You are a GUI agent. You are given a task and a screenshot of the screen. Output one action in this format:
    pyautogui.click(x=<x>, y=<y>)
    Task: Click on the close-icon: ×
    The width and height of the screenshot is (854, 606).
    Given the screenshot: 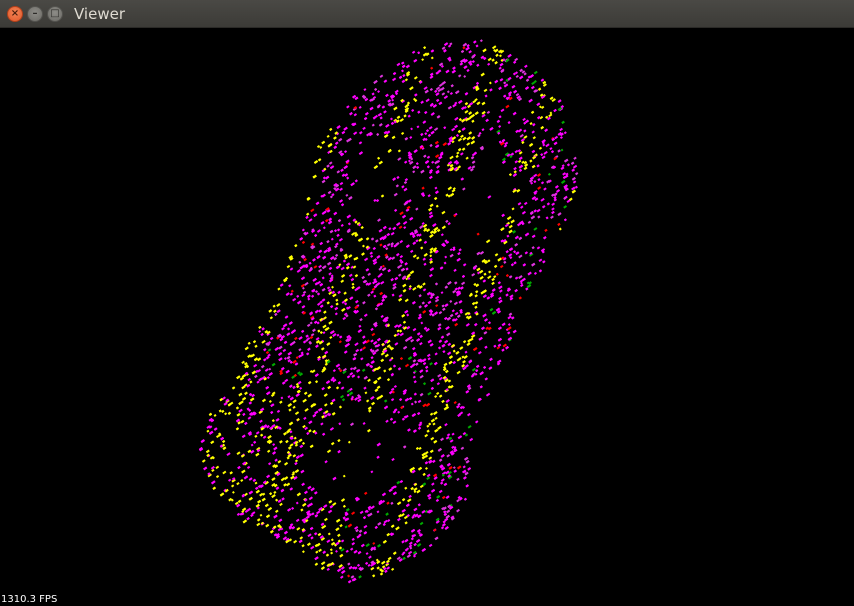 What is the action you would take?
    pyautogui.click(x=15, y=13)
    